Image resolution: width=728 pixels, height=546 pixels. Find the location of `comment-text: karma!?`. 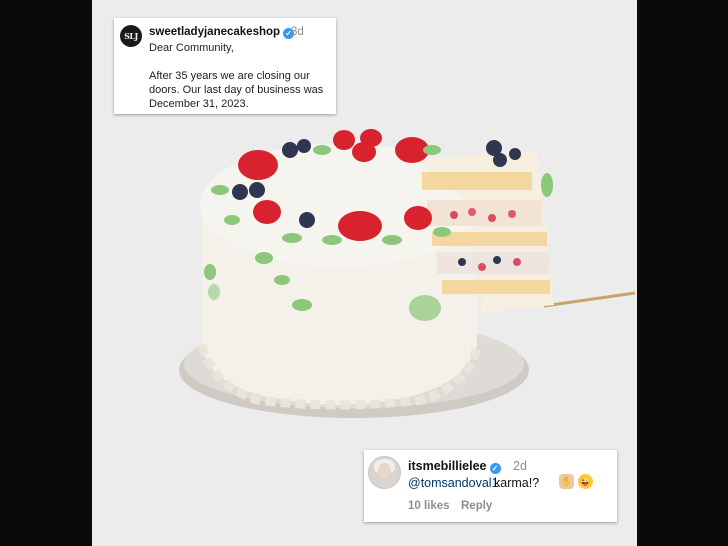

comment-text: karma!? is located at coordinates (517, 483).